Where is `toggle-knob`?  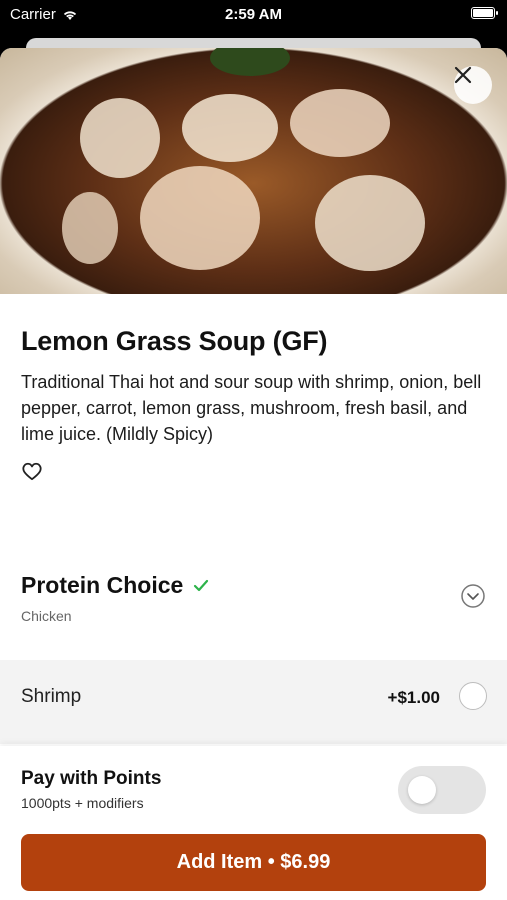
toggle-knob is located at coordinates (422, 790).